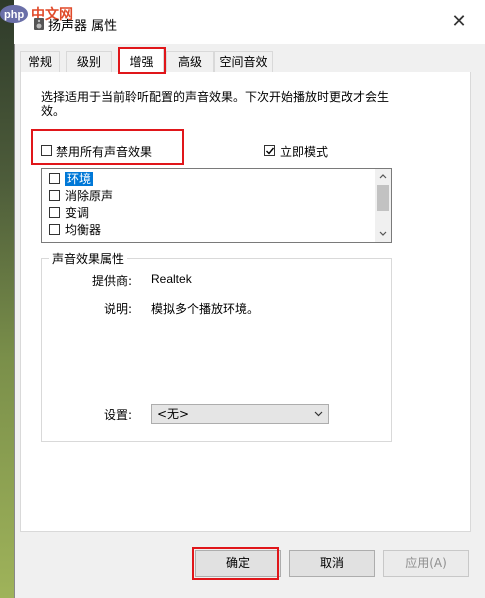  Describe the element at coordinates (83, 26) in the screenshot. I see `window-title: 扬声器 属性` at that location.